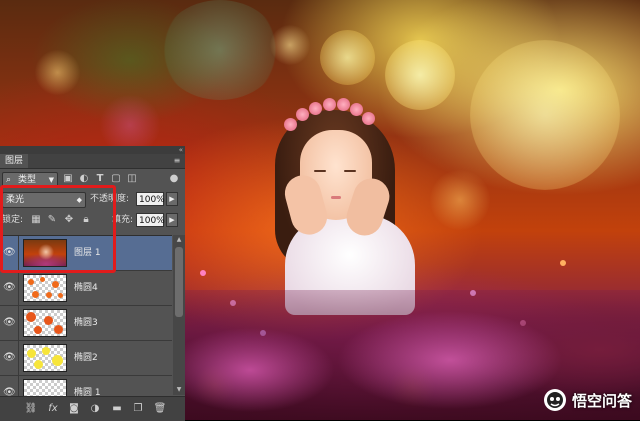 The height and width of the screenshot is (421, 640). What do you see at coordinates (74, 409) in the screenshot?
I see `add-mask-icon: ◙` at bounding box center [74, 409].